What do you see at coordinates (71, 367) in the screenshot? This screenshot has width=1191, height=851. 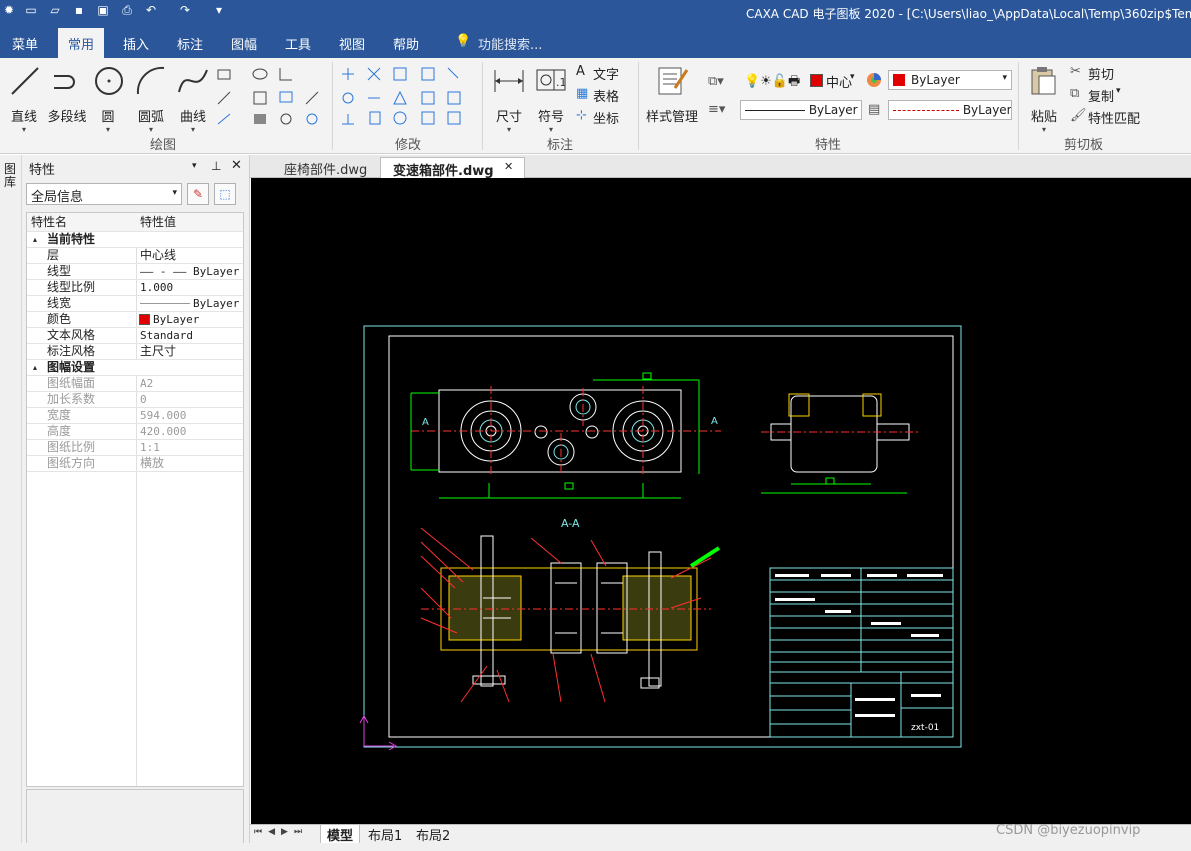 I see `category-label: 图幅设置` at bounding box center [71, 367].